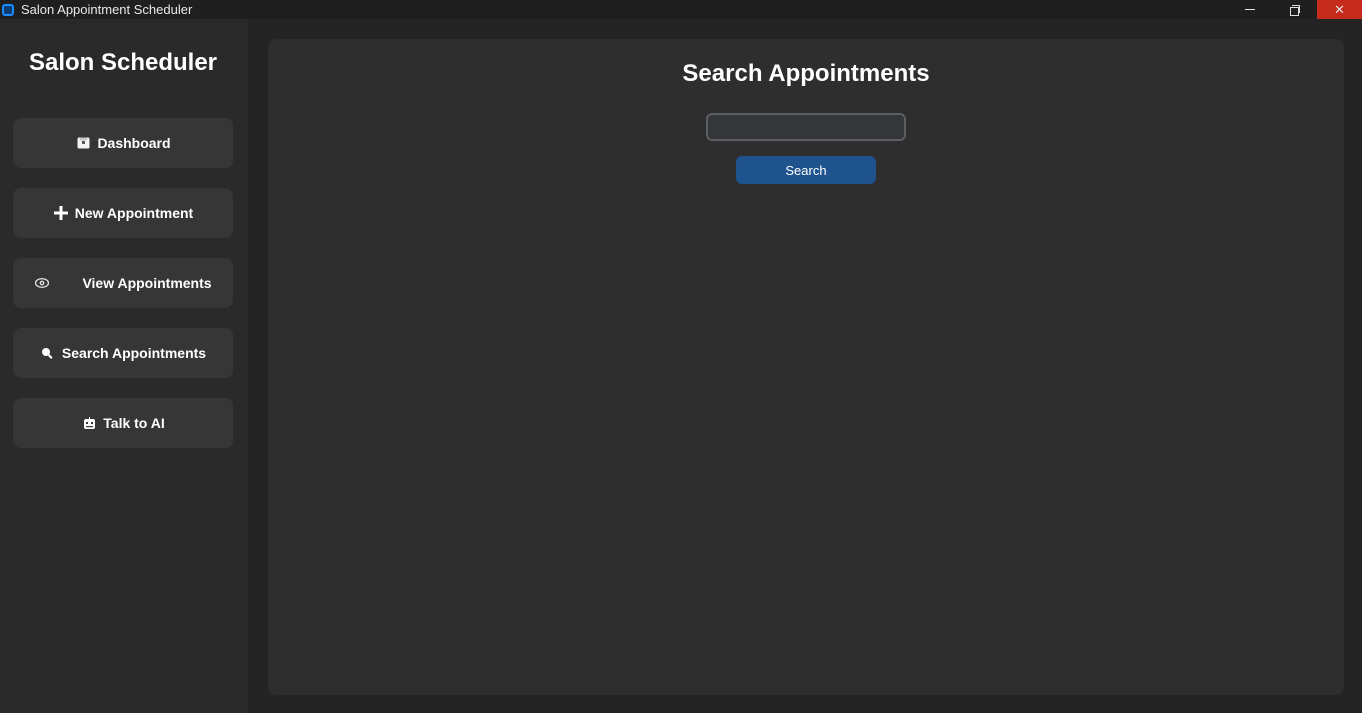 The image size is (1362, 713). I want to click on minimize-button, so click(1249, 9).